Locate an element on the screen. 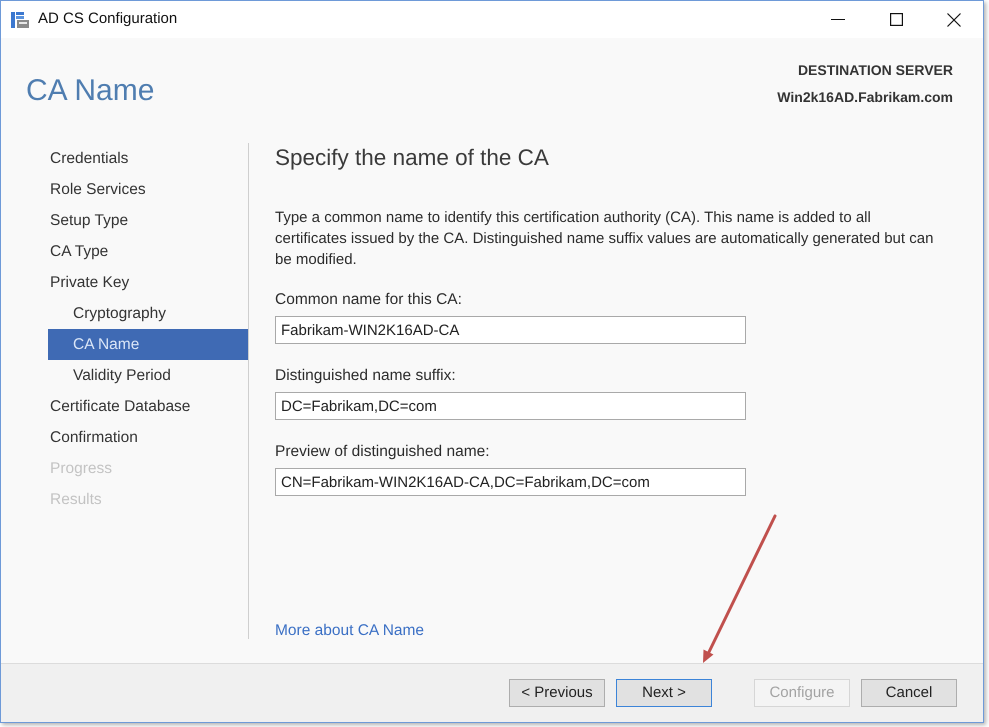 This screenshot has width=989, height=727. server-icon is located at coordinates (20, 19).